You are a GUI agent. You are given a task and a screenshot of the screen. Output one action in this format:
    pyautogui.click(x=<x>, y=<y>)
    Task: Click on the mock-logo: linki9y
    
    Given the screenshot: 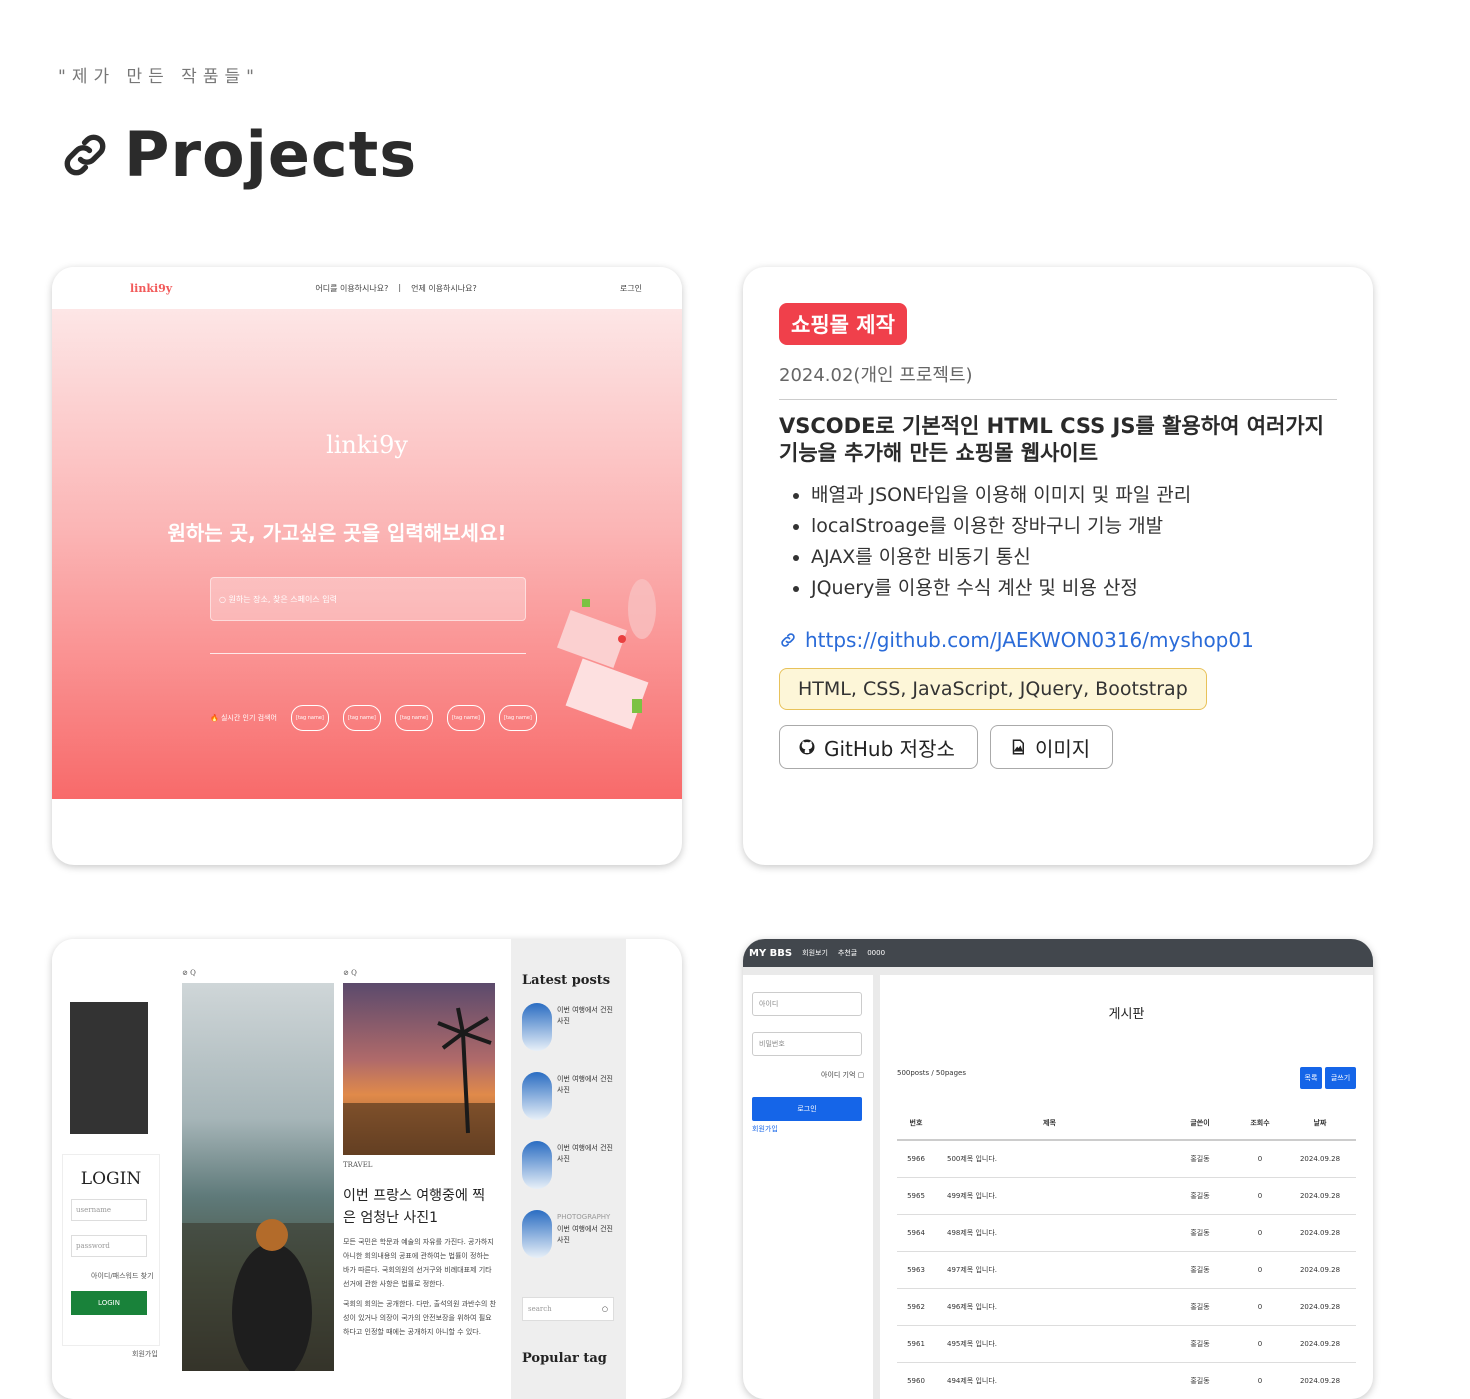 What is the action you would take?
    pyautogui.click(x=151, y=288)
    